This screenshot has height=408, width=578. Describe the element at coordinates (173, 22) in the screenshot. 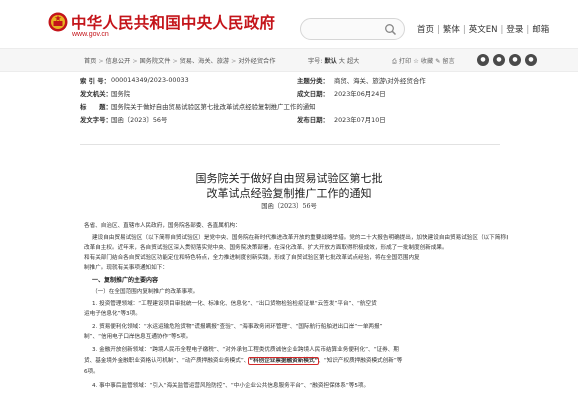

I see `site-title: 中华人民共和国中央人民政府` at that location.